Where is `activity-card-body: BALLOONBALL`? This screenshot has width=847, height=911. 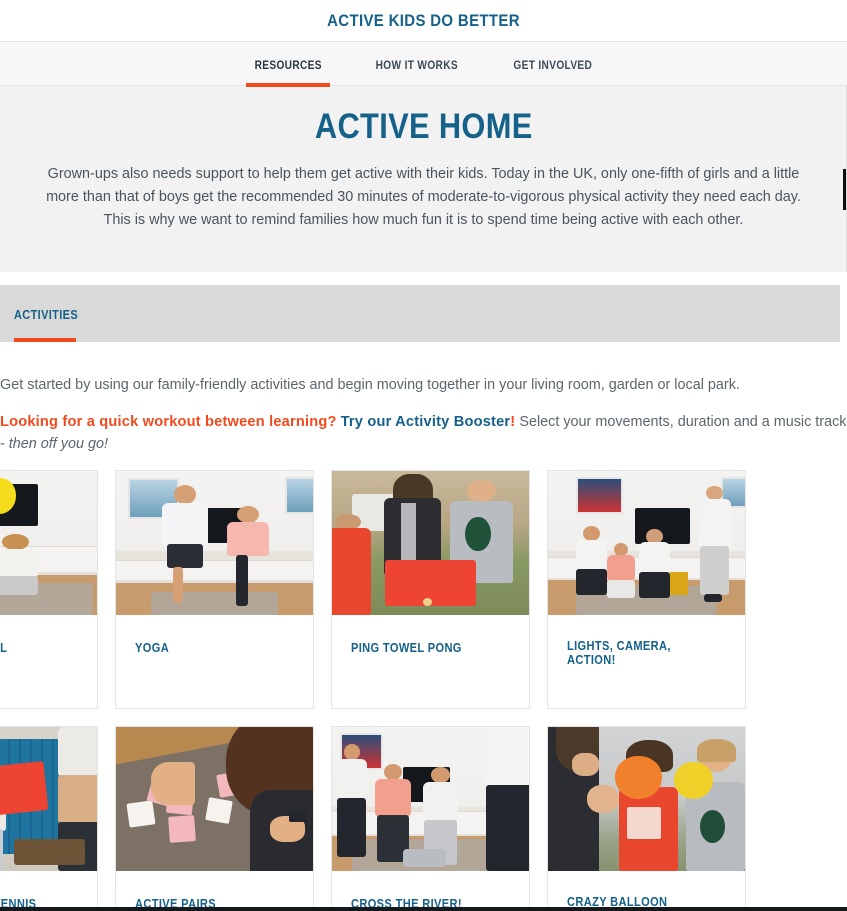 activity-card-body: BALLOONBALL is located at coordinates (48, 661).